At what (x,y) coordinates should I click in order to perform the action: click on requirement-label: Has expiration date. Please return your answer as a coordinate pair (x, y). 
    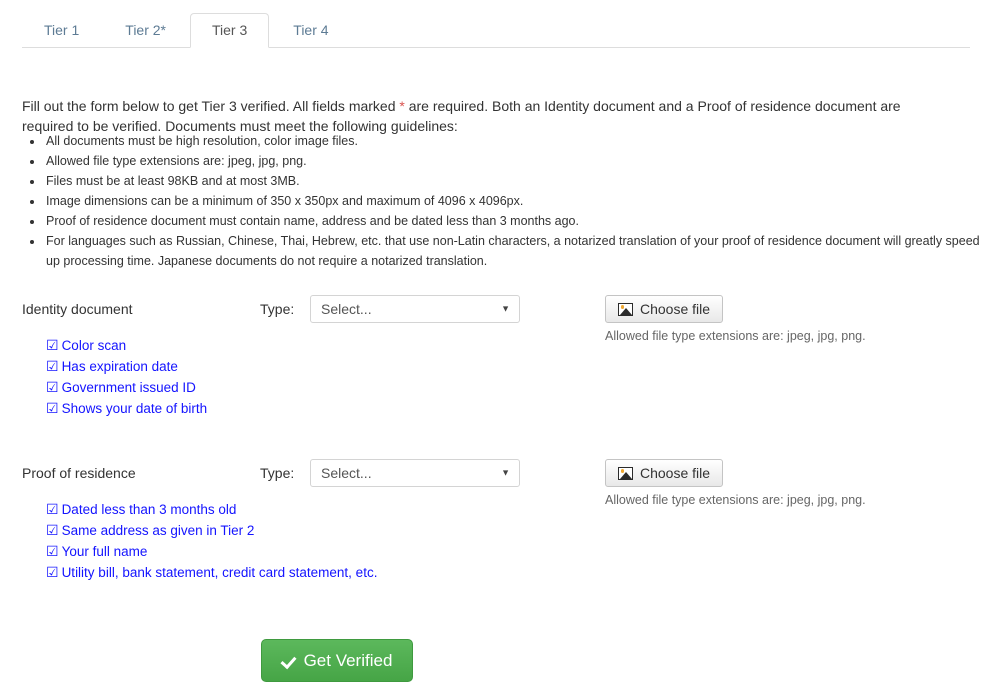
    Looking at the image, I should click on (119, 366).